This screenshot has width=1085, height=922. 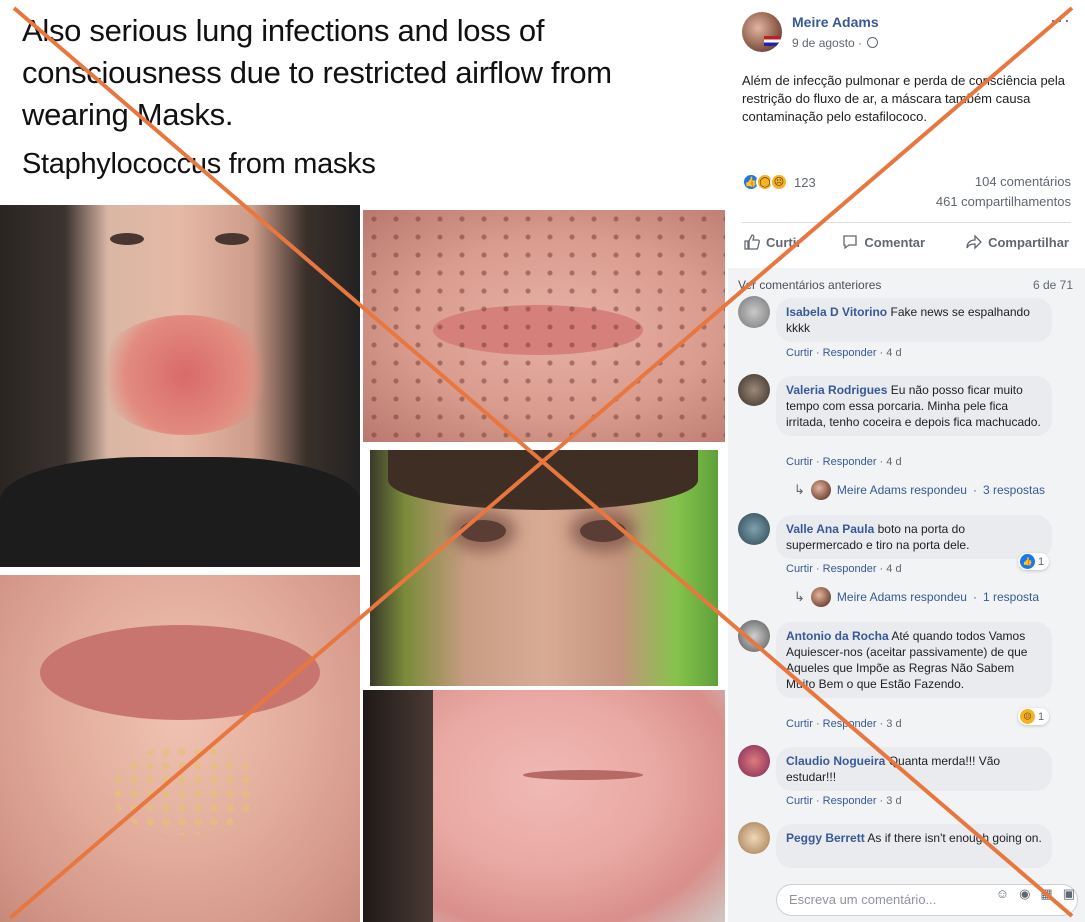 What do you see at coordinates (1002, 894) in the screenshot?
I see `emoji-icon: ☺` at bounding box center [1002, 894].